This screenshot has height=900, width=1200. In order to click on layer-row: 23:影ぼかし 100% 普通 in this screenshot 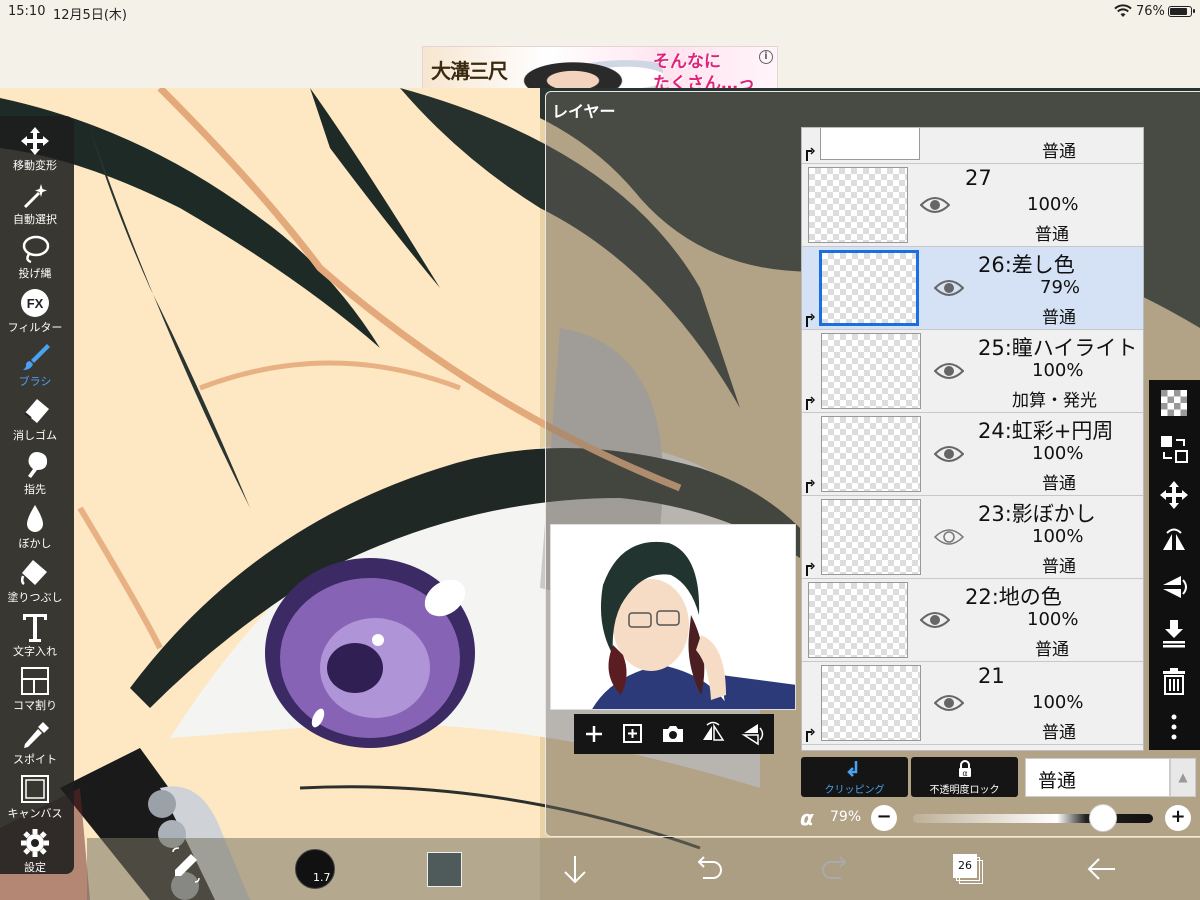, I will do `click(972, 537)`.